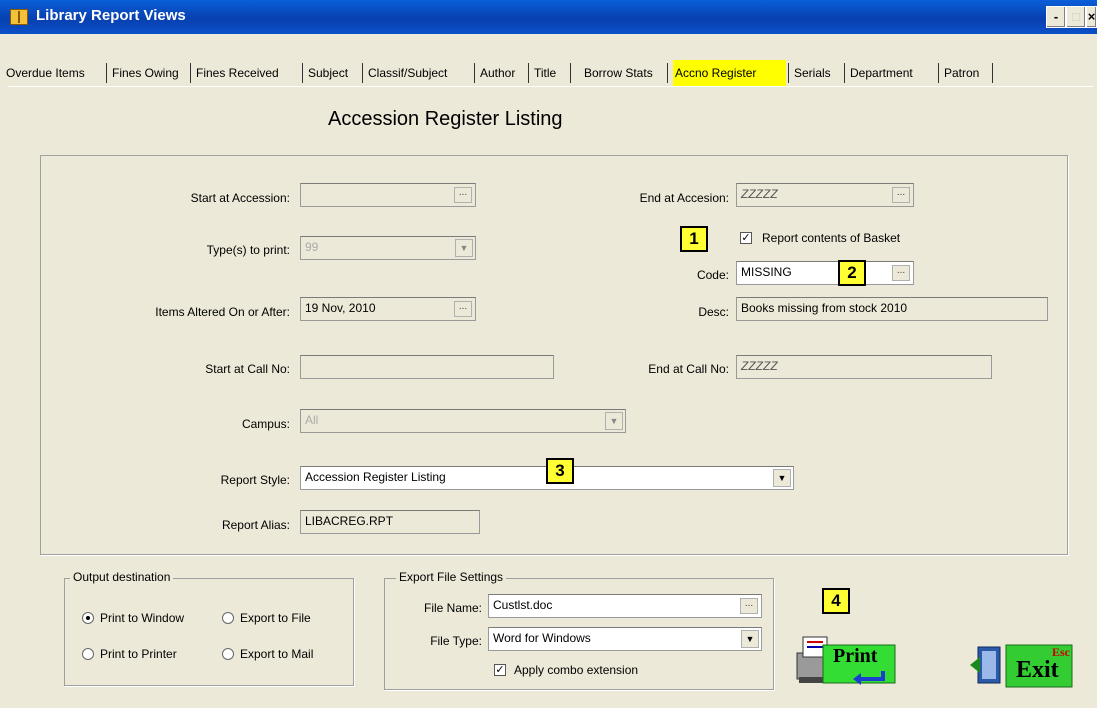 This screenshot has height=708, width=1097. What do you see at coordinates (729, 73) in the screenshot?
I see `tab-accno-register: Accno Register` at bounding box center [729, 73].